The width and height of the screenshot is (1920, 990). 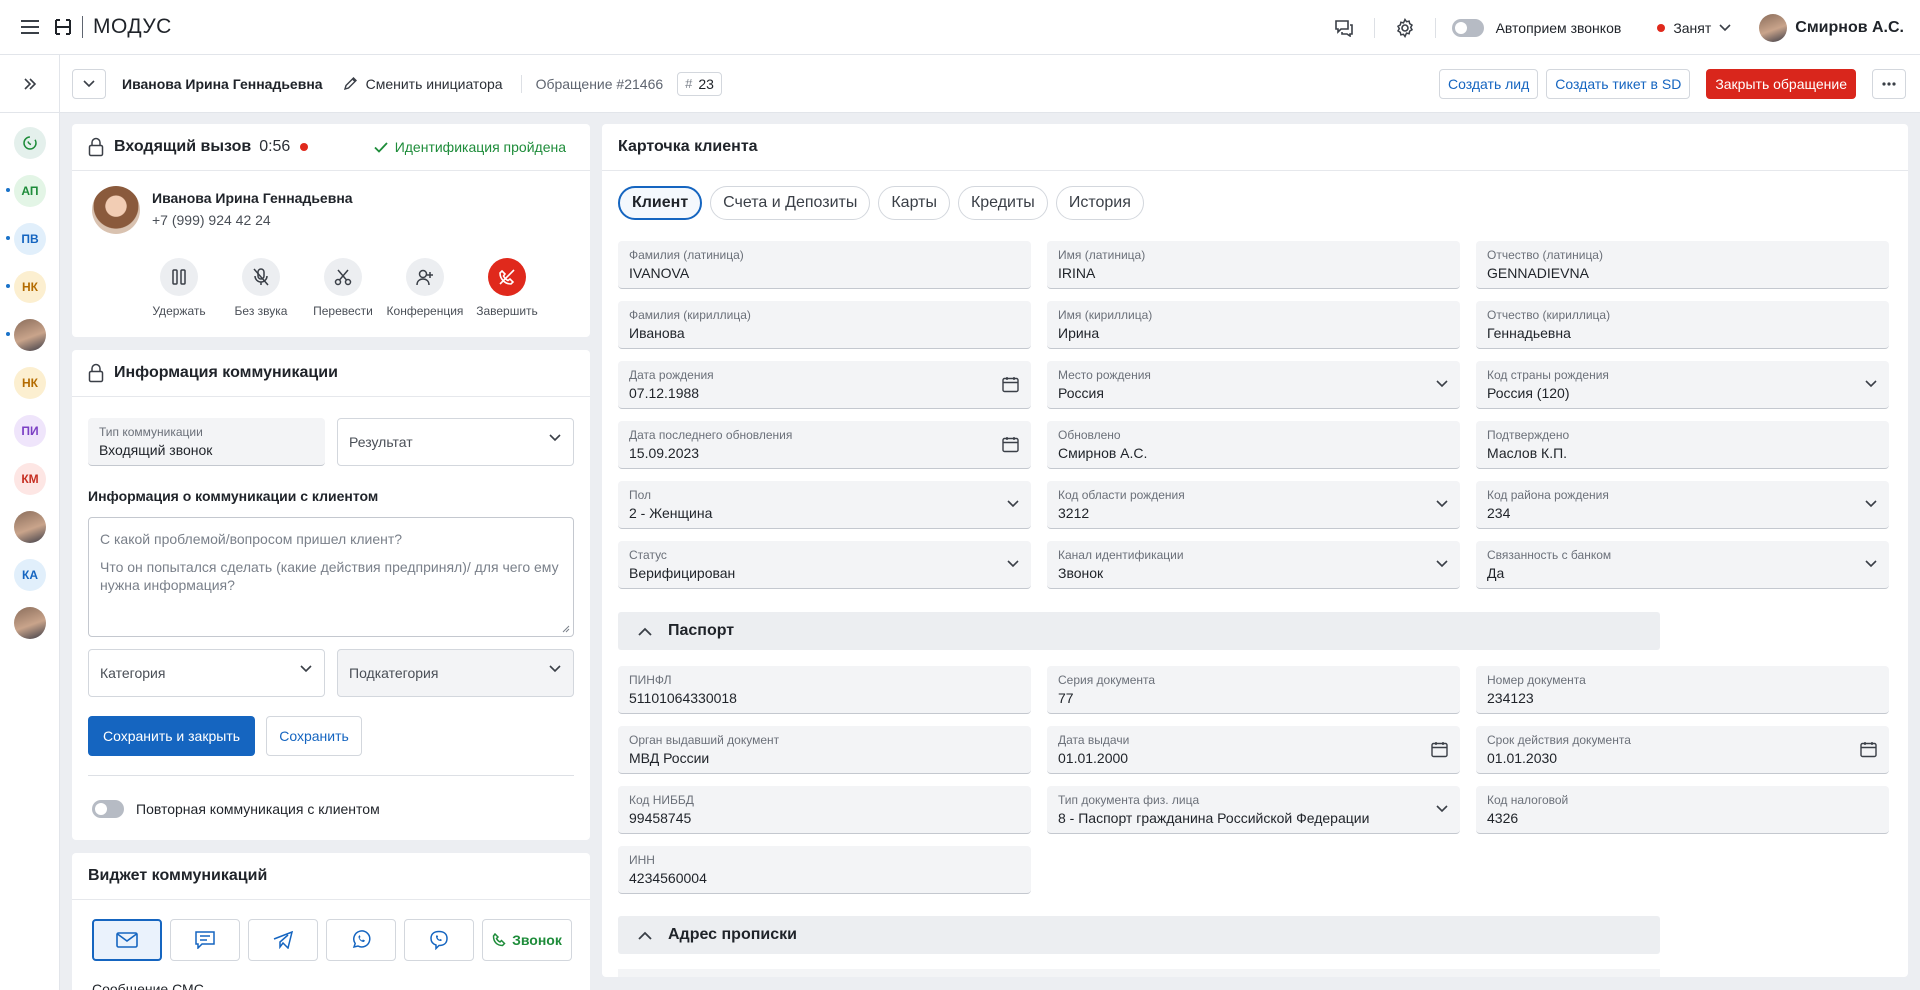 I want to click on field-value: 234, so click(x=1499, y=513).